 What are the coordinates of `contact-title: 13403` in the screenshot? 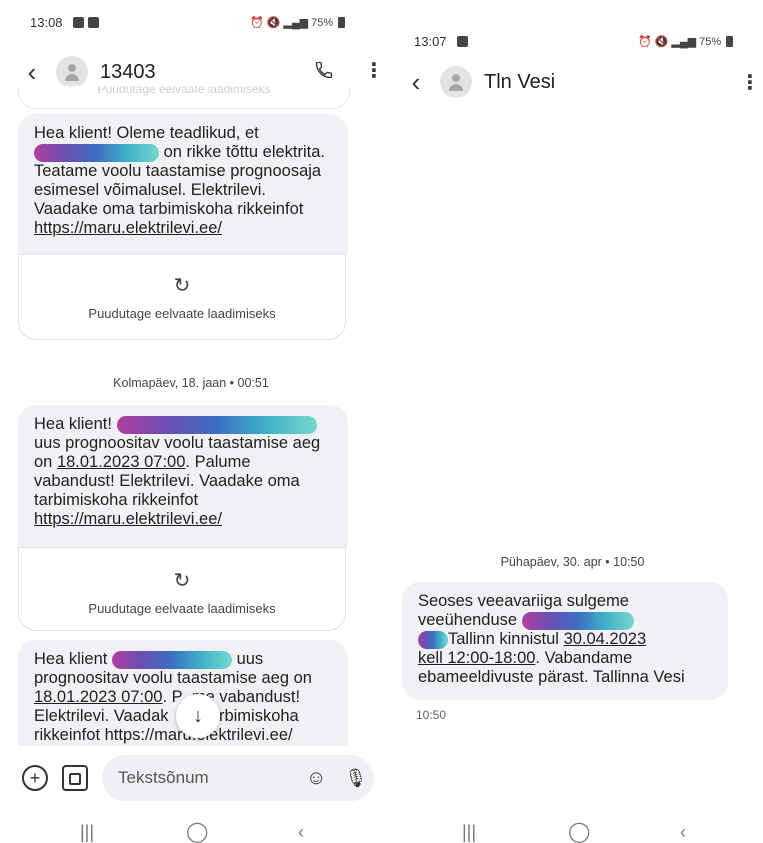 It's located at (128, 72).